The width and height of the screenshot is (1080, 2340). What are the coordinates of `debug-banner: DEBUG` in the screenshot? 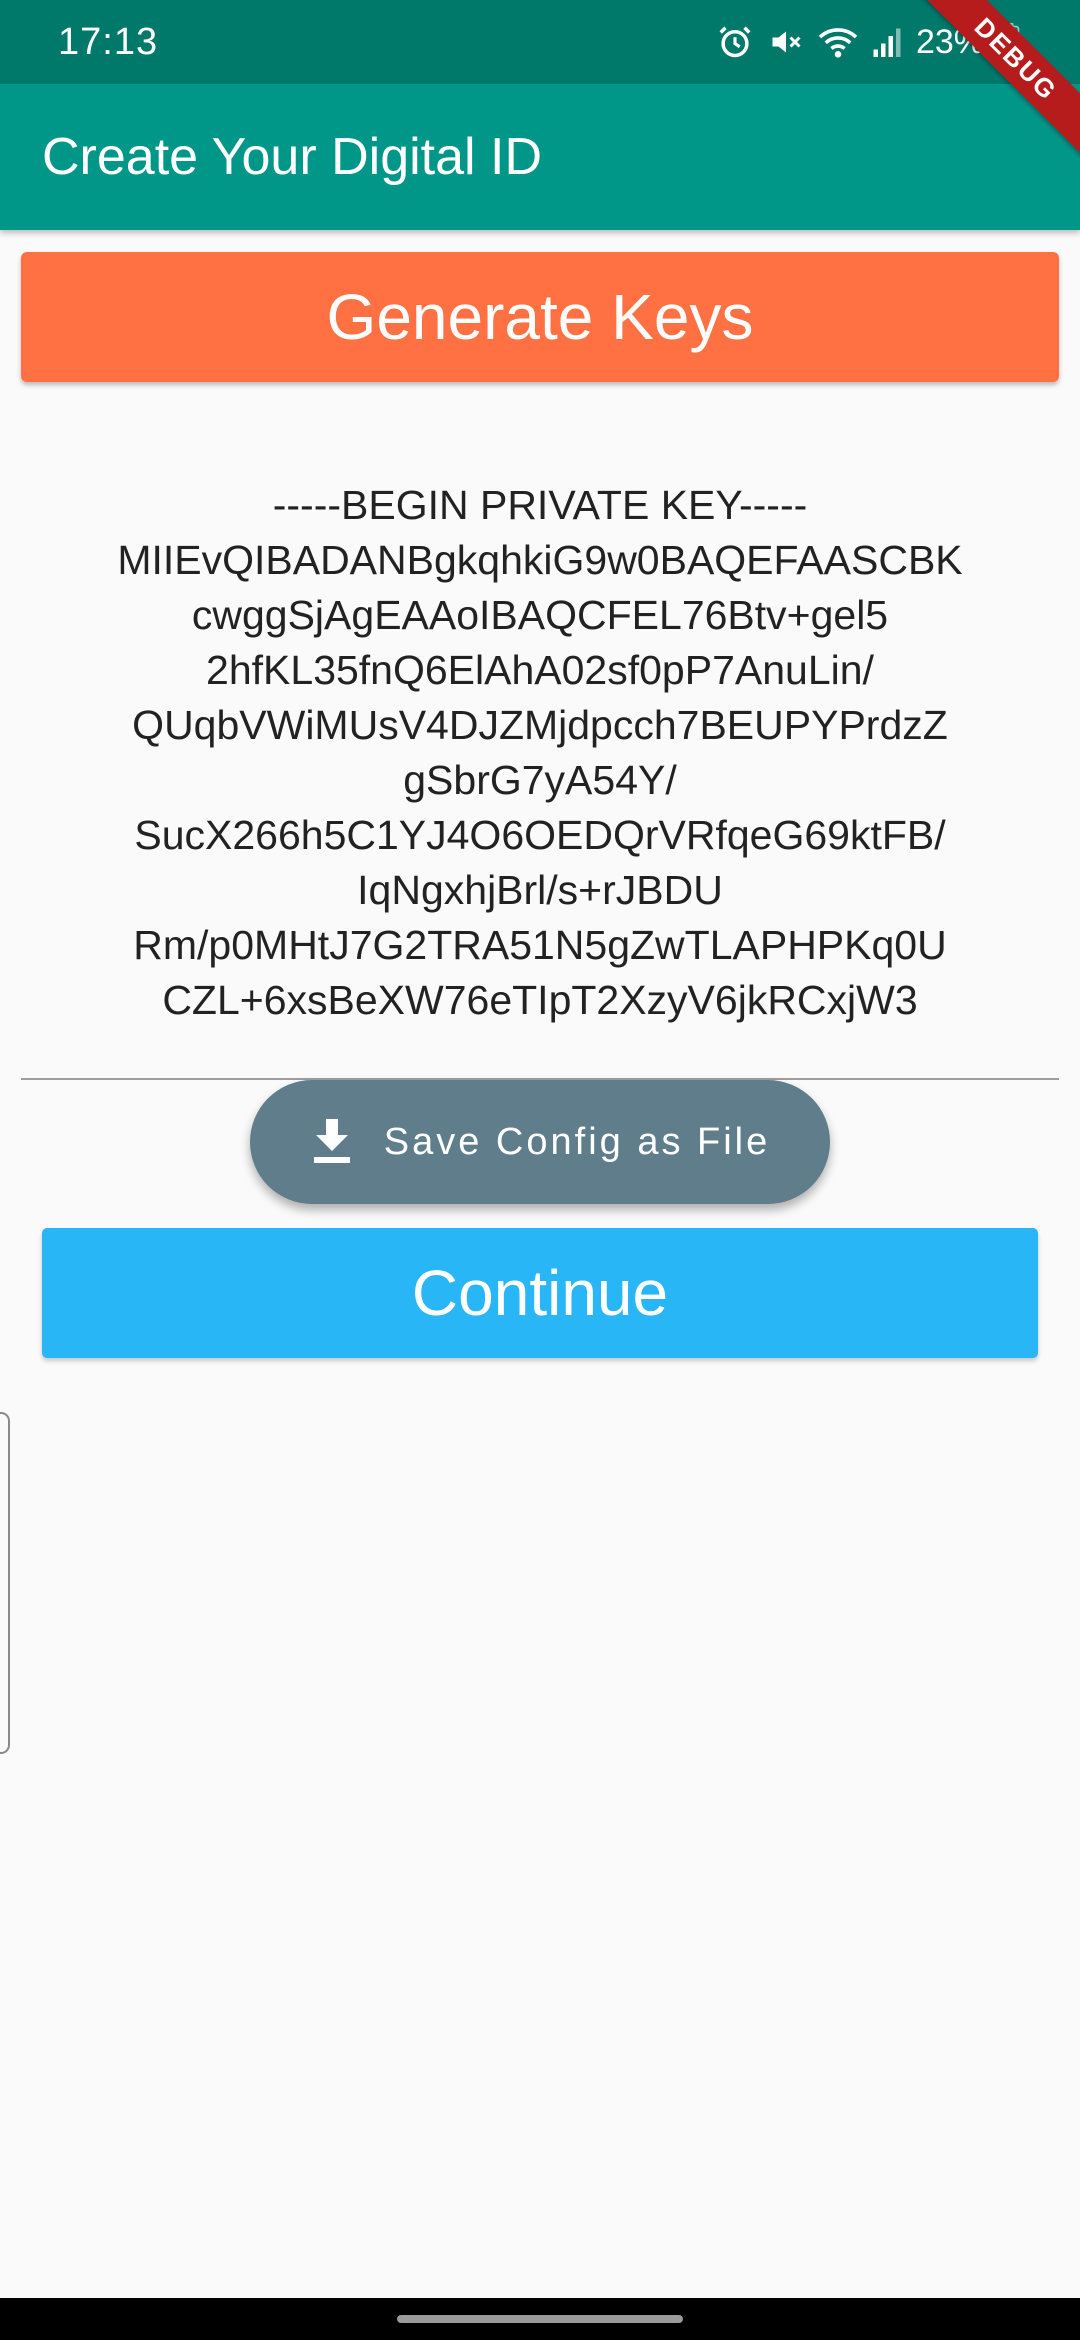 It's located at (1000, 79).